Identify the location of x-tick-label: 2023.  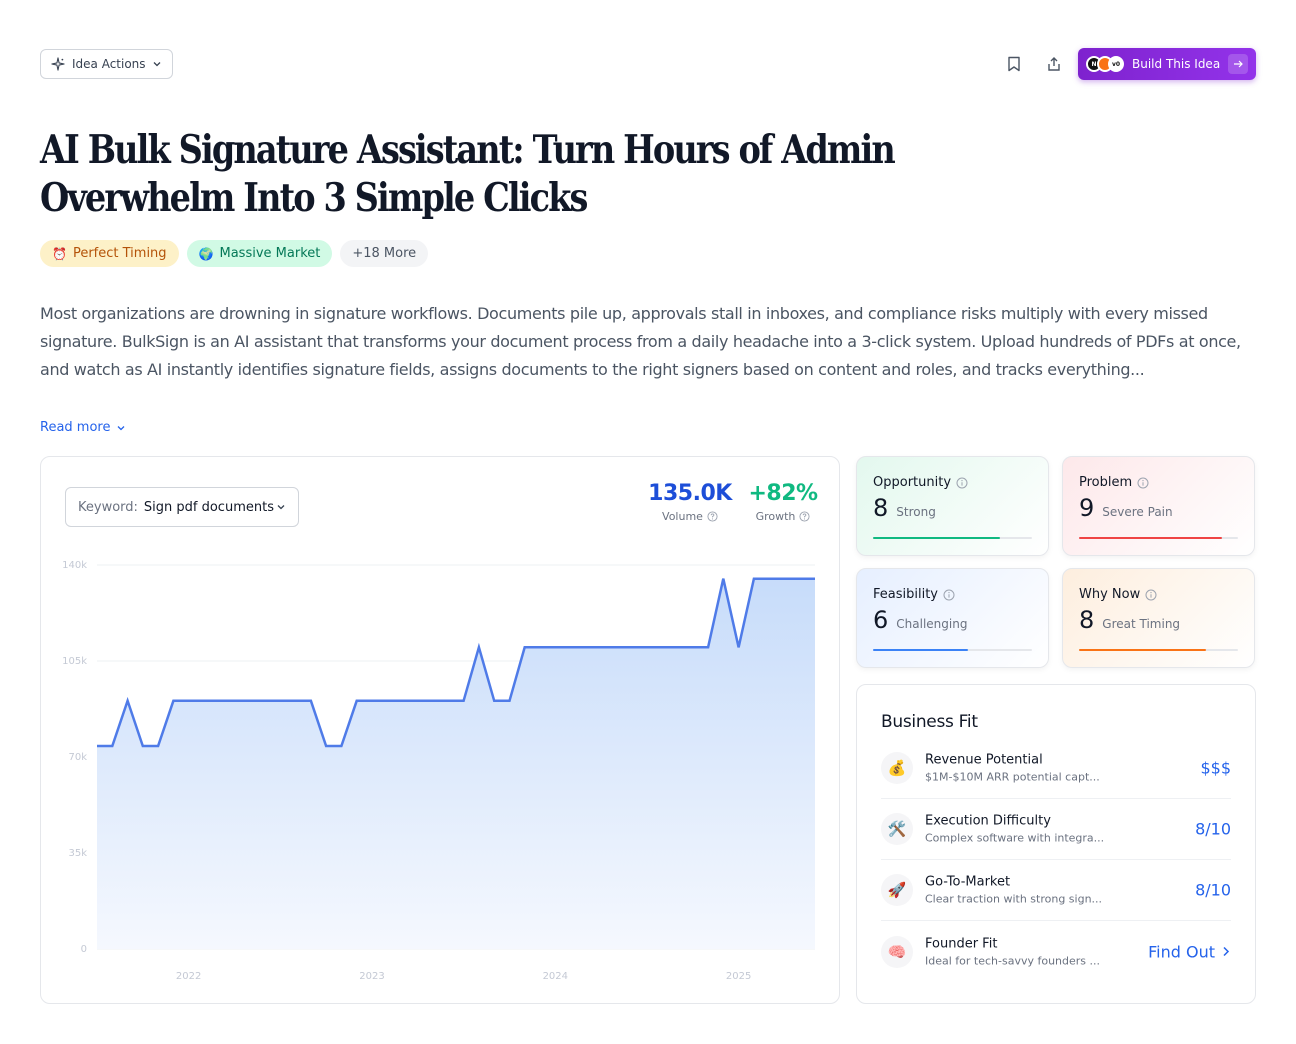
(371, 976).